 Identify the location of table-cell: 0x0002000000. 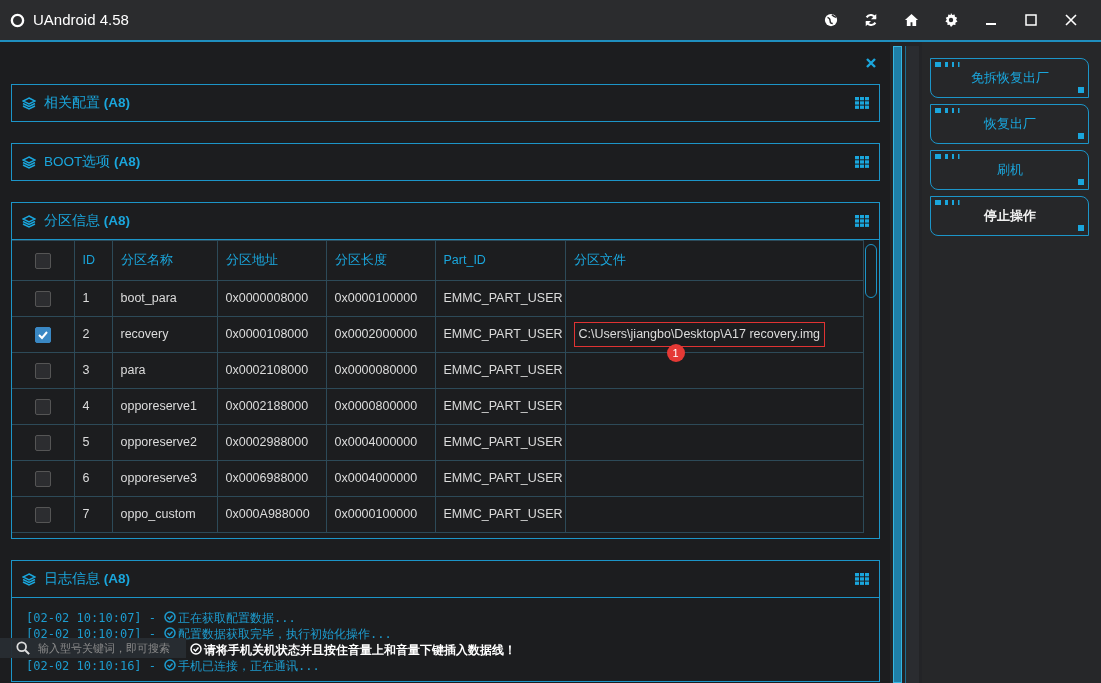
(376, 334).